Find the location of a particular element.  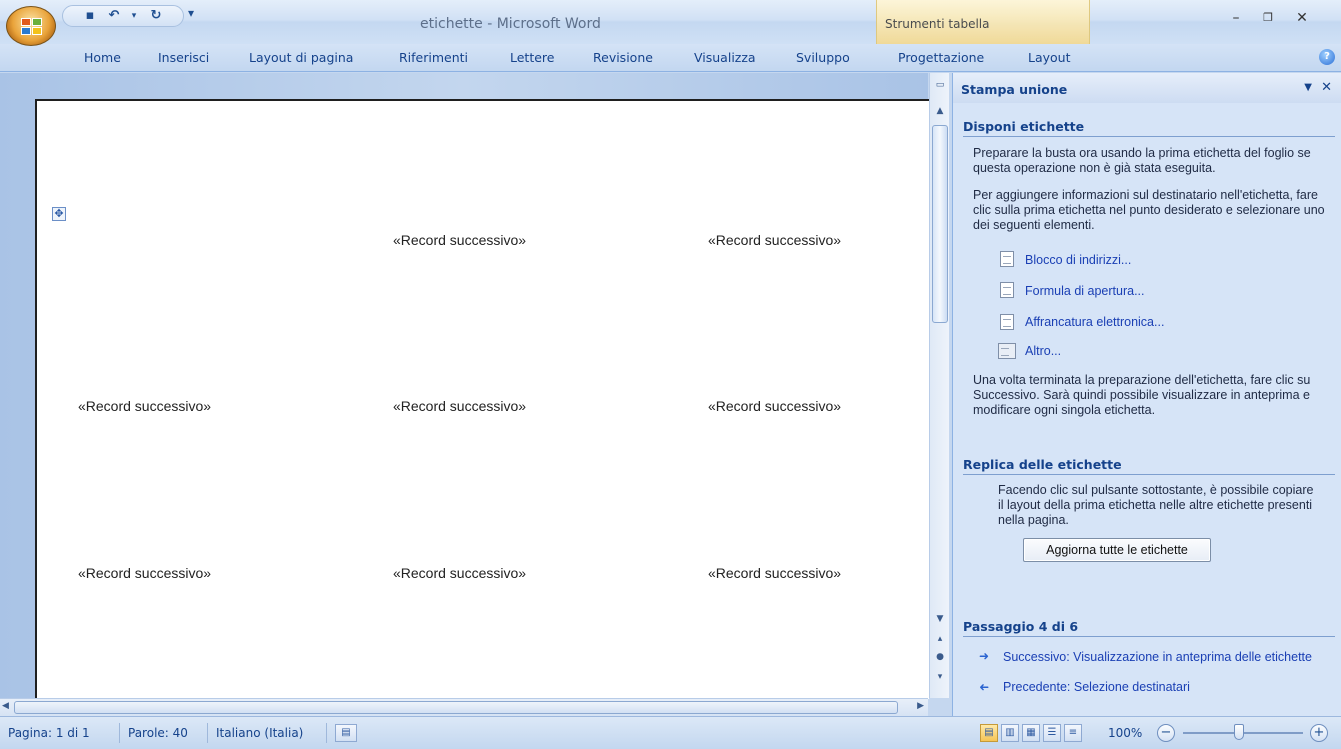

section-heading: Replica delle etichette is located at coordinates (1149, 466).